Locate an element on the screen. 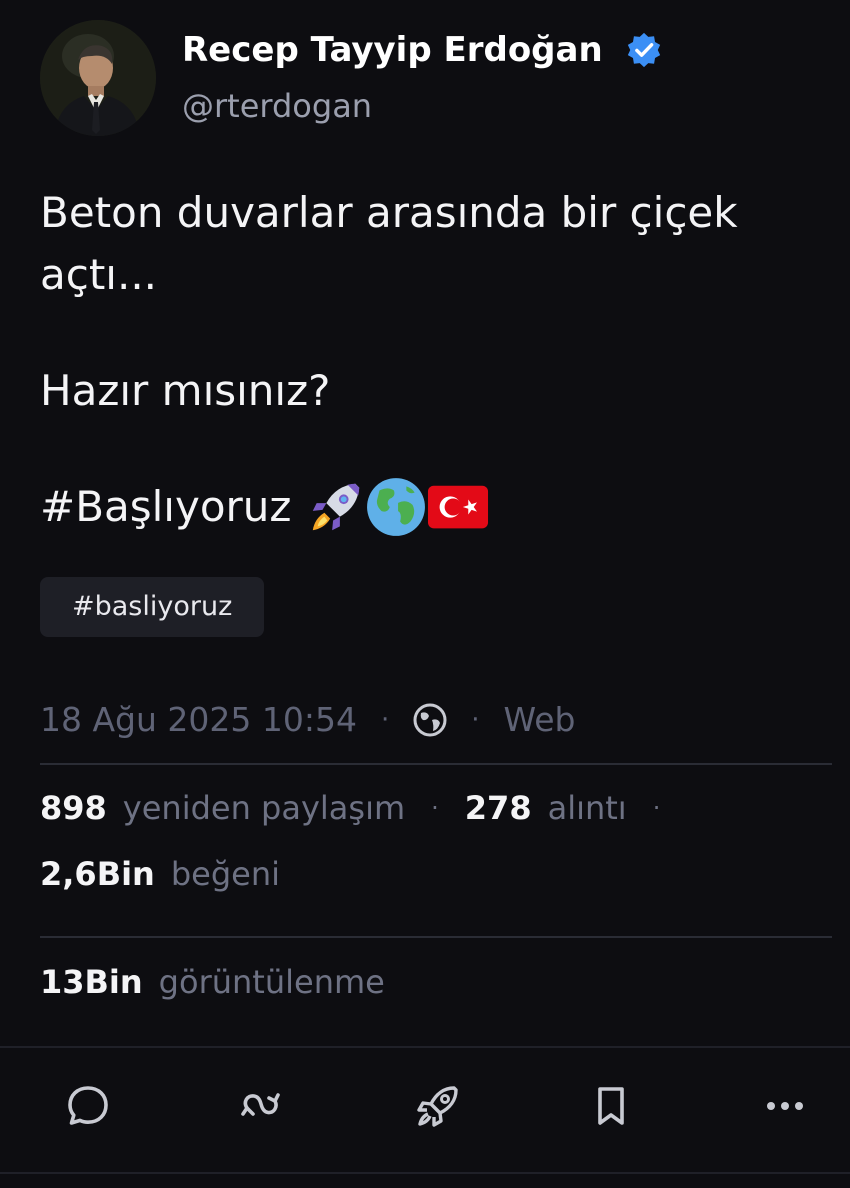 Image resolution: width=850 pixels, height=1188 pixels. repost-icon is located at coordinates (260, 1104).